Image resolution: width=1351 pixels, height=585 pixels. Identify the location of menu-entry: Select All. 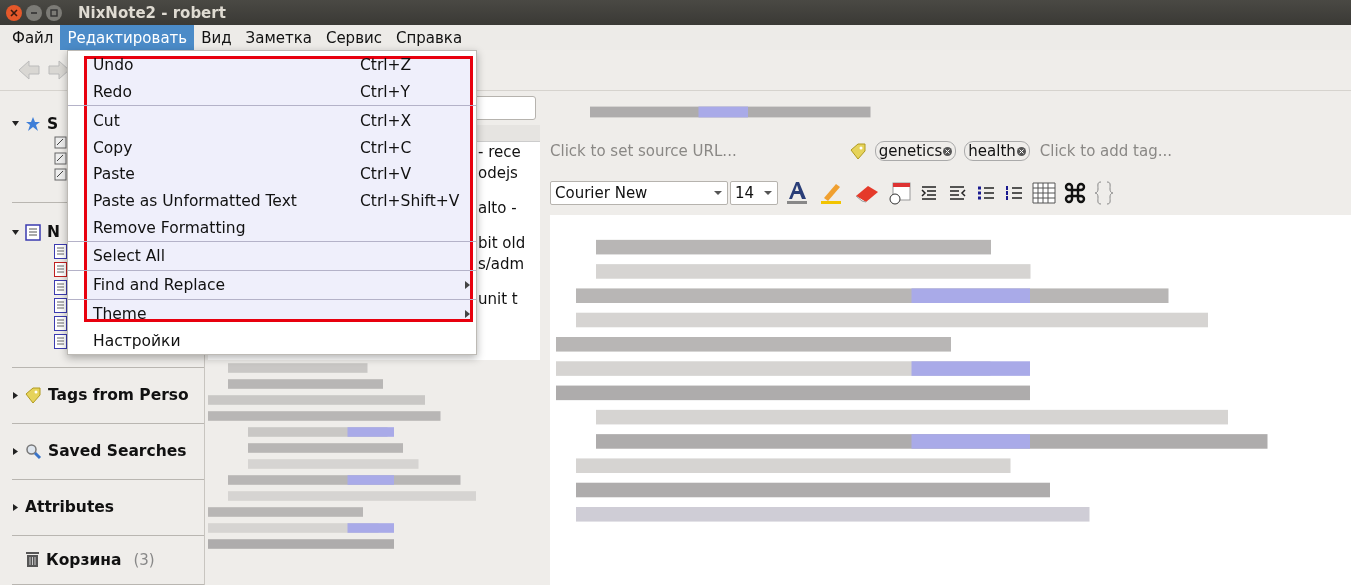
(272, 256).